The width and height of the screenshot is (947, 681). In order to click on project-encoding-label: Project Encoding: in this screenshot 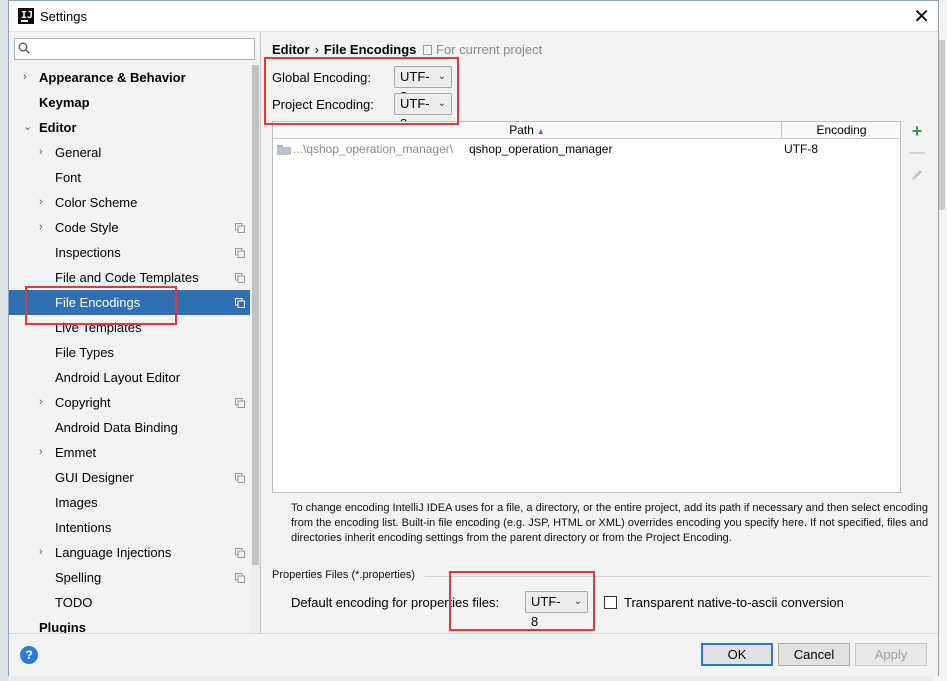, I will do `click(323, 104)`.